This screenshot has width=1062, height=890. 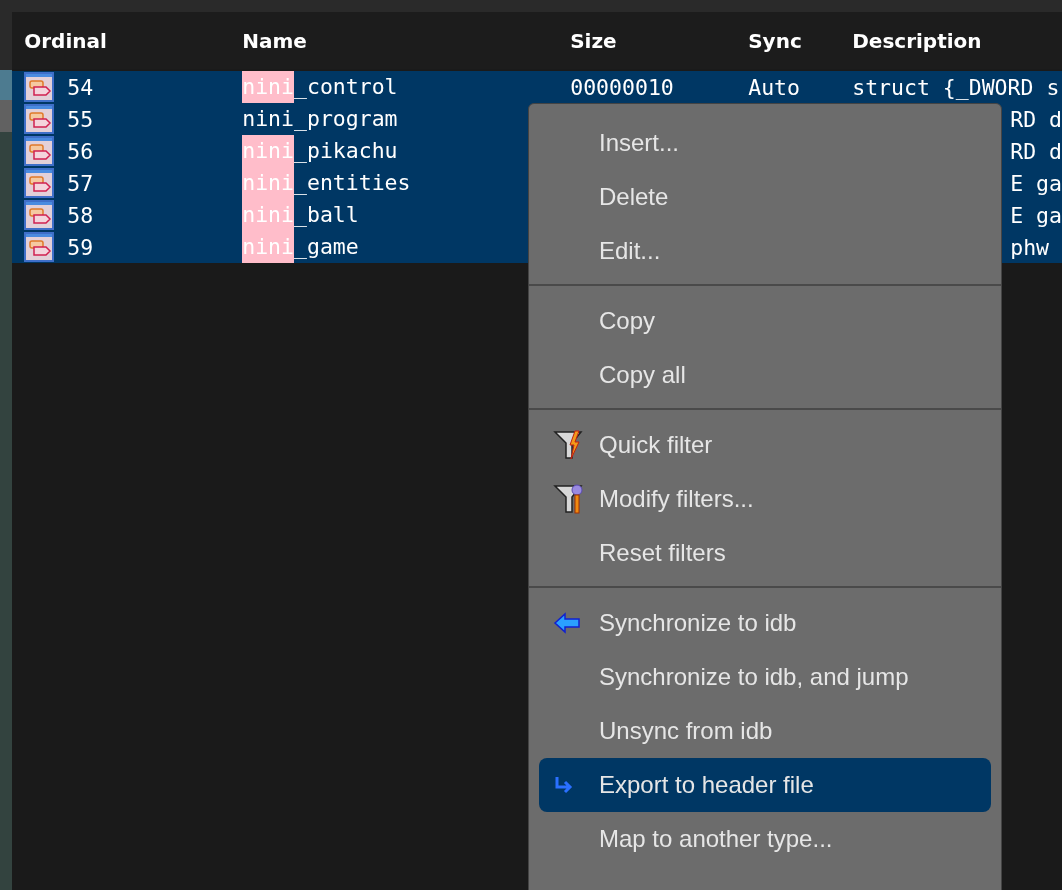 What do you see at coordinates (1030, 247) in the screenshot?
I see `description-cell: phw` at bounding box center [1030, 247].